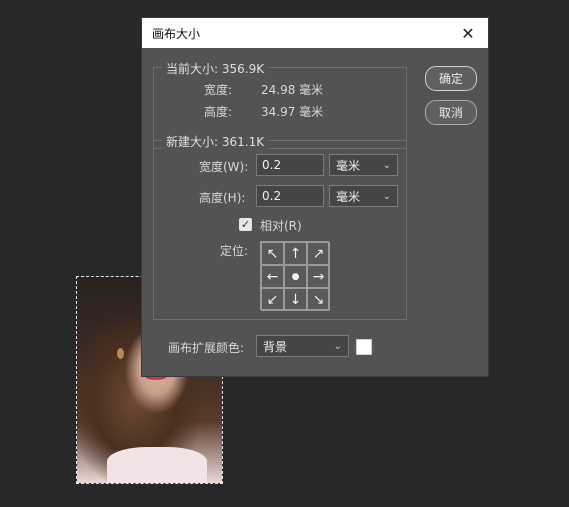  Describe the element at coordinates (468, 33) in the screenshot. I see `close-icon: ✕` at that location.